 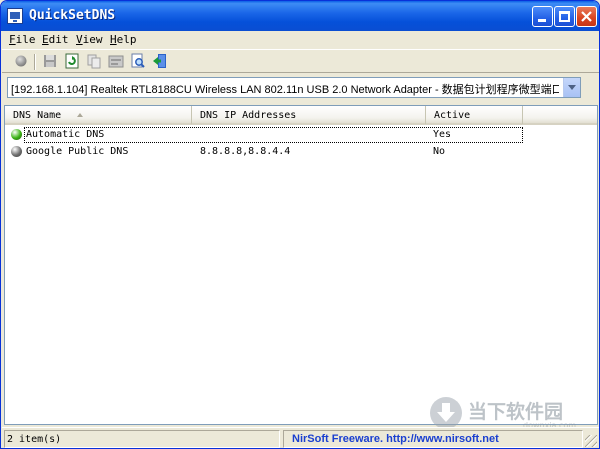 I want to click on cell-dns-name: Google Public DNS, so click(x=77, y=151).